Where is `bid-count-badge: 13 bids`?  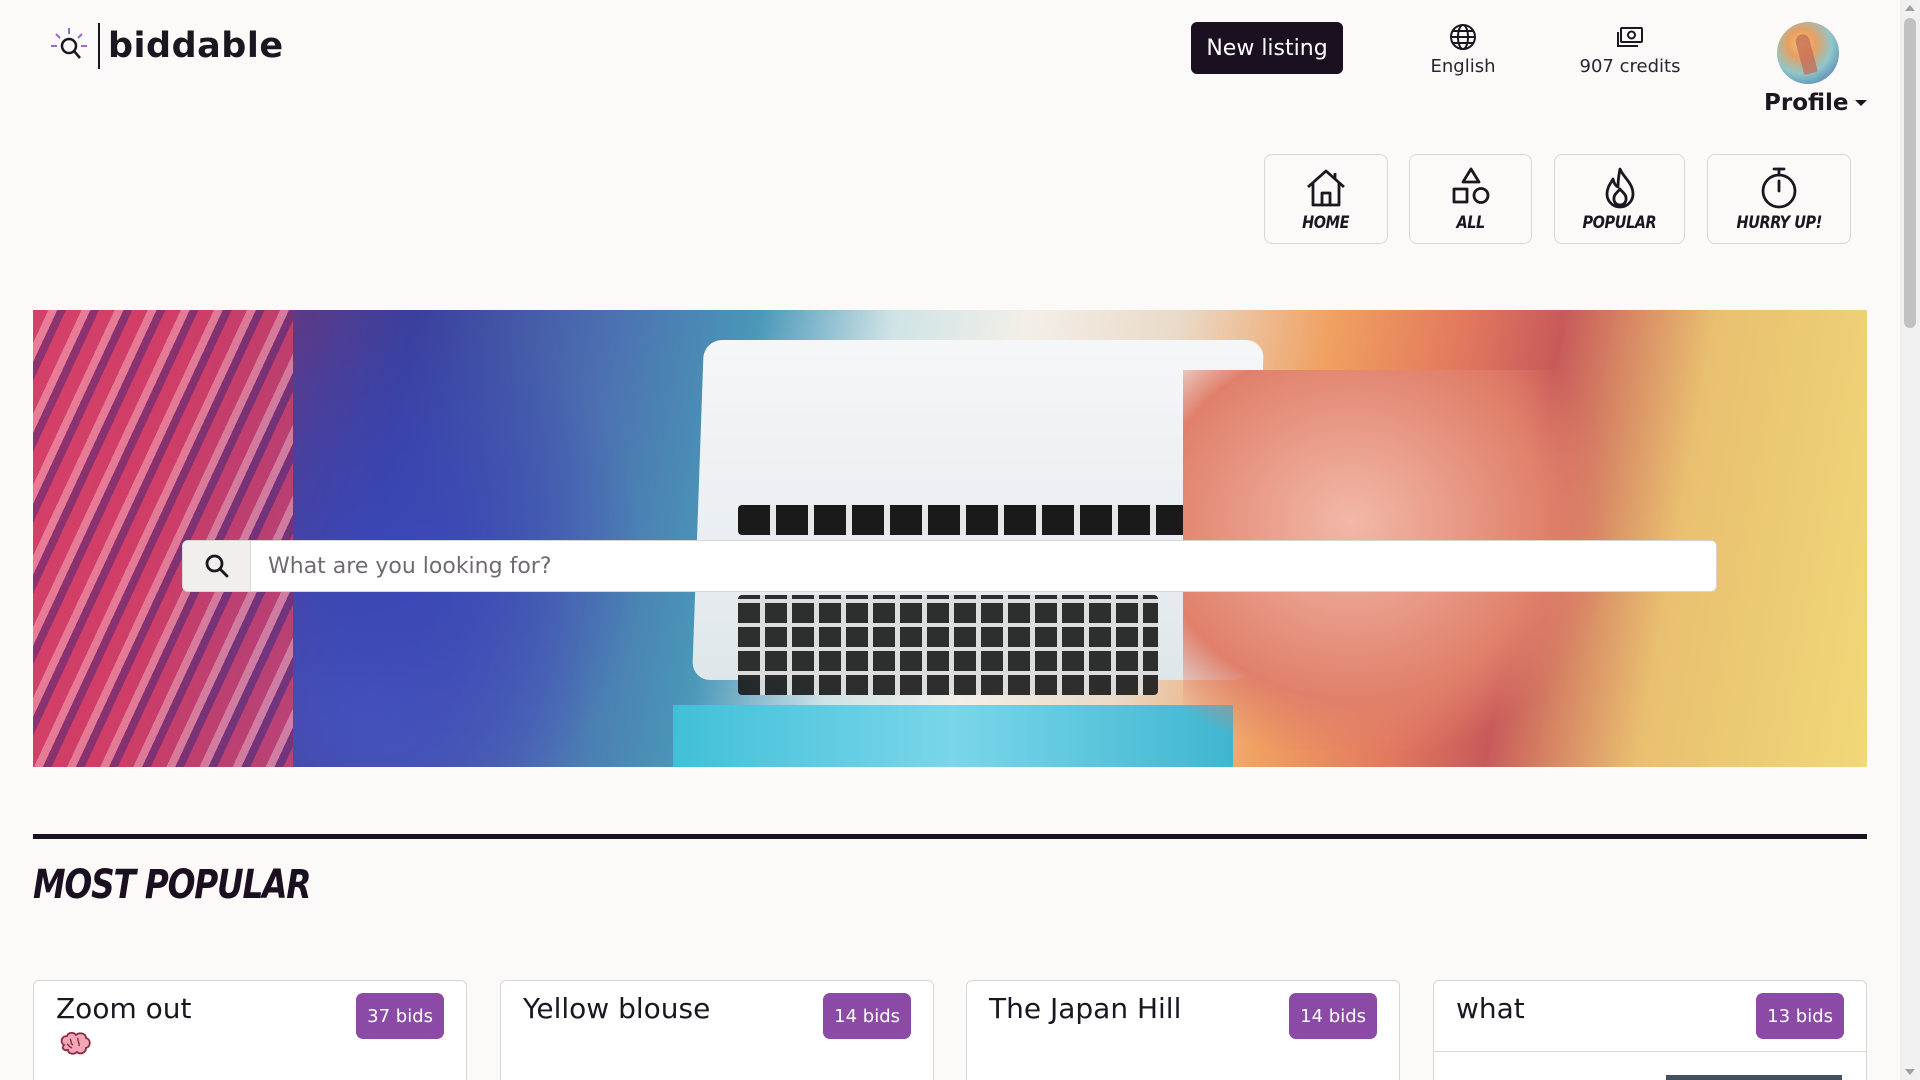 bid-count-badge: 13 bids is located at coordinates (1800, 1016).